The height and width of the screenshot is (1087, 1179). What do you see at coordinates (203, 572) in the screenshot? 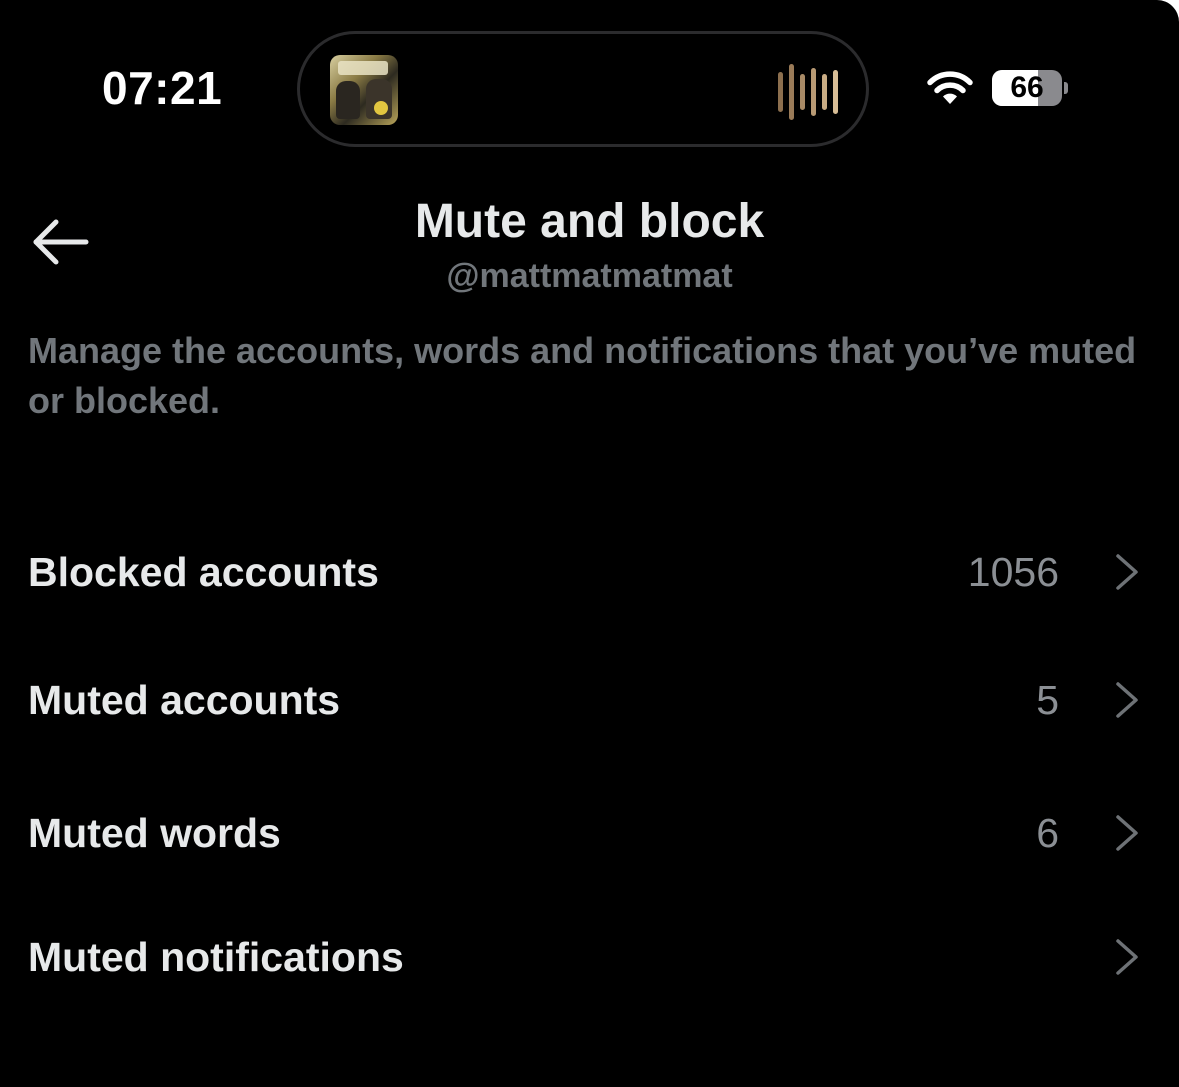
I see `list-item-label: Blocked accounts` at bounding box center [203, 572].